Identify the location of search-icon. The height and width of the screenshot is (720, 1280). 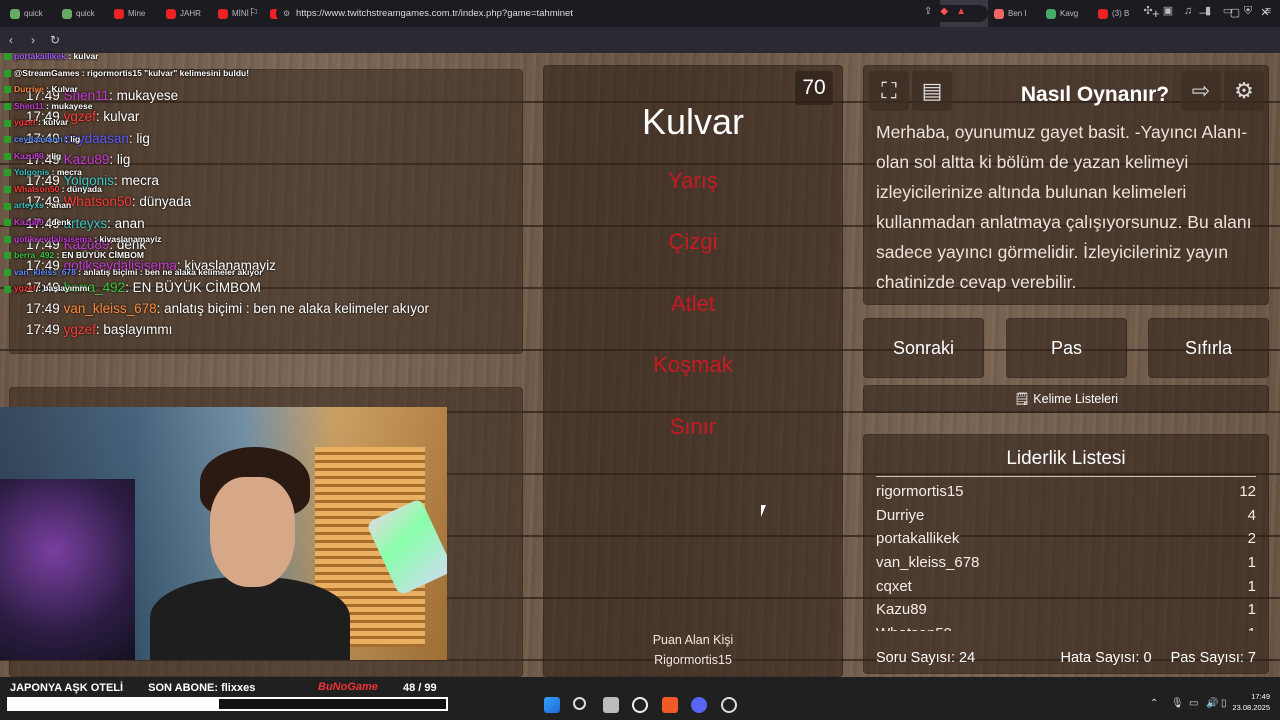
(579, 703).